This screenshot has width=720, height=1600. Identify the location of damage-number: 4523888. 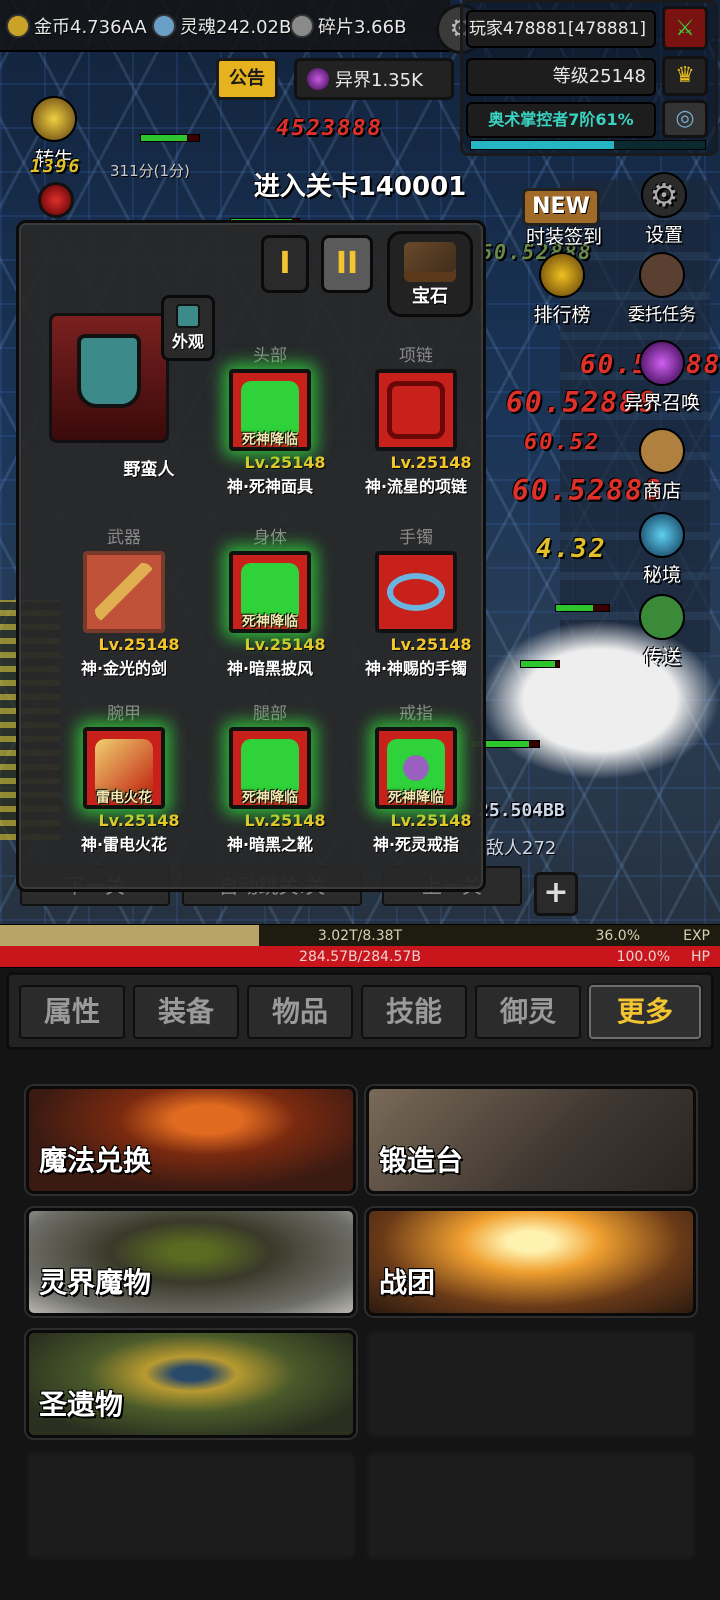
(329, 128).